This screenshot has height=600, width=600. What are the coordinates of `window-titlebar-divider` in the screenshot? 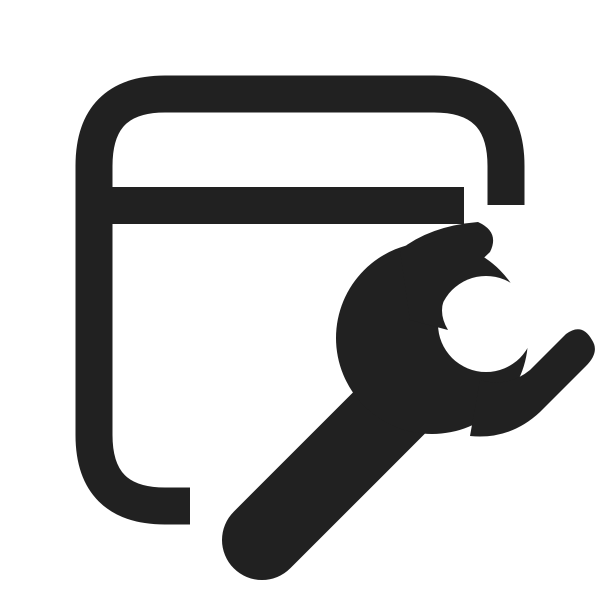 It's located at (288, 205).